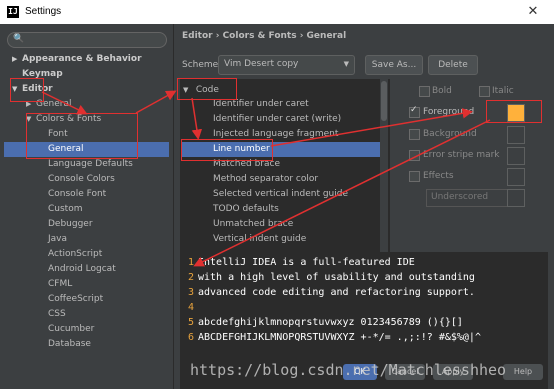  Describe the element at coordinates (414, 134) in the screenshot. I see `background-checkbox` at that location.